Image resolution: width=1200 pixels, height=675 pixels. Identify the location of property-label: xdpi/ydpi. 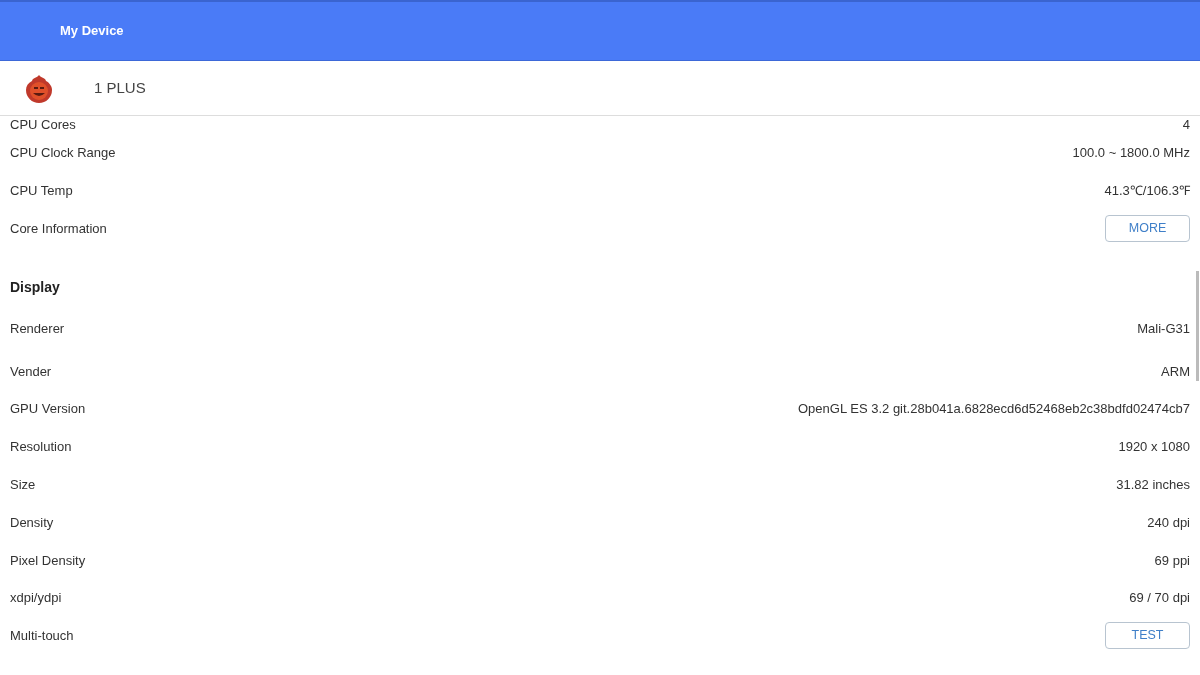
(36, 598).